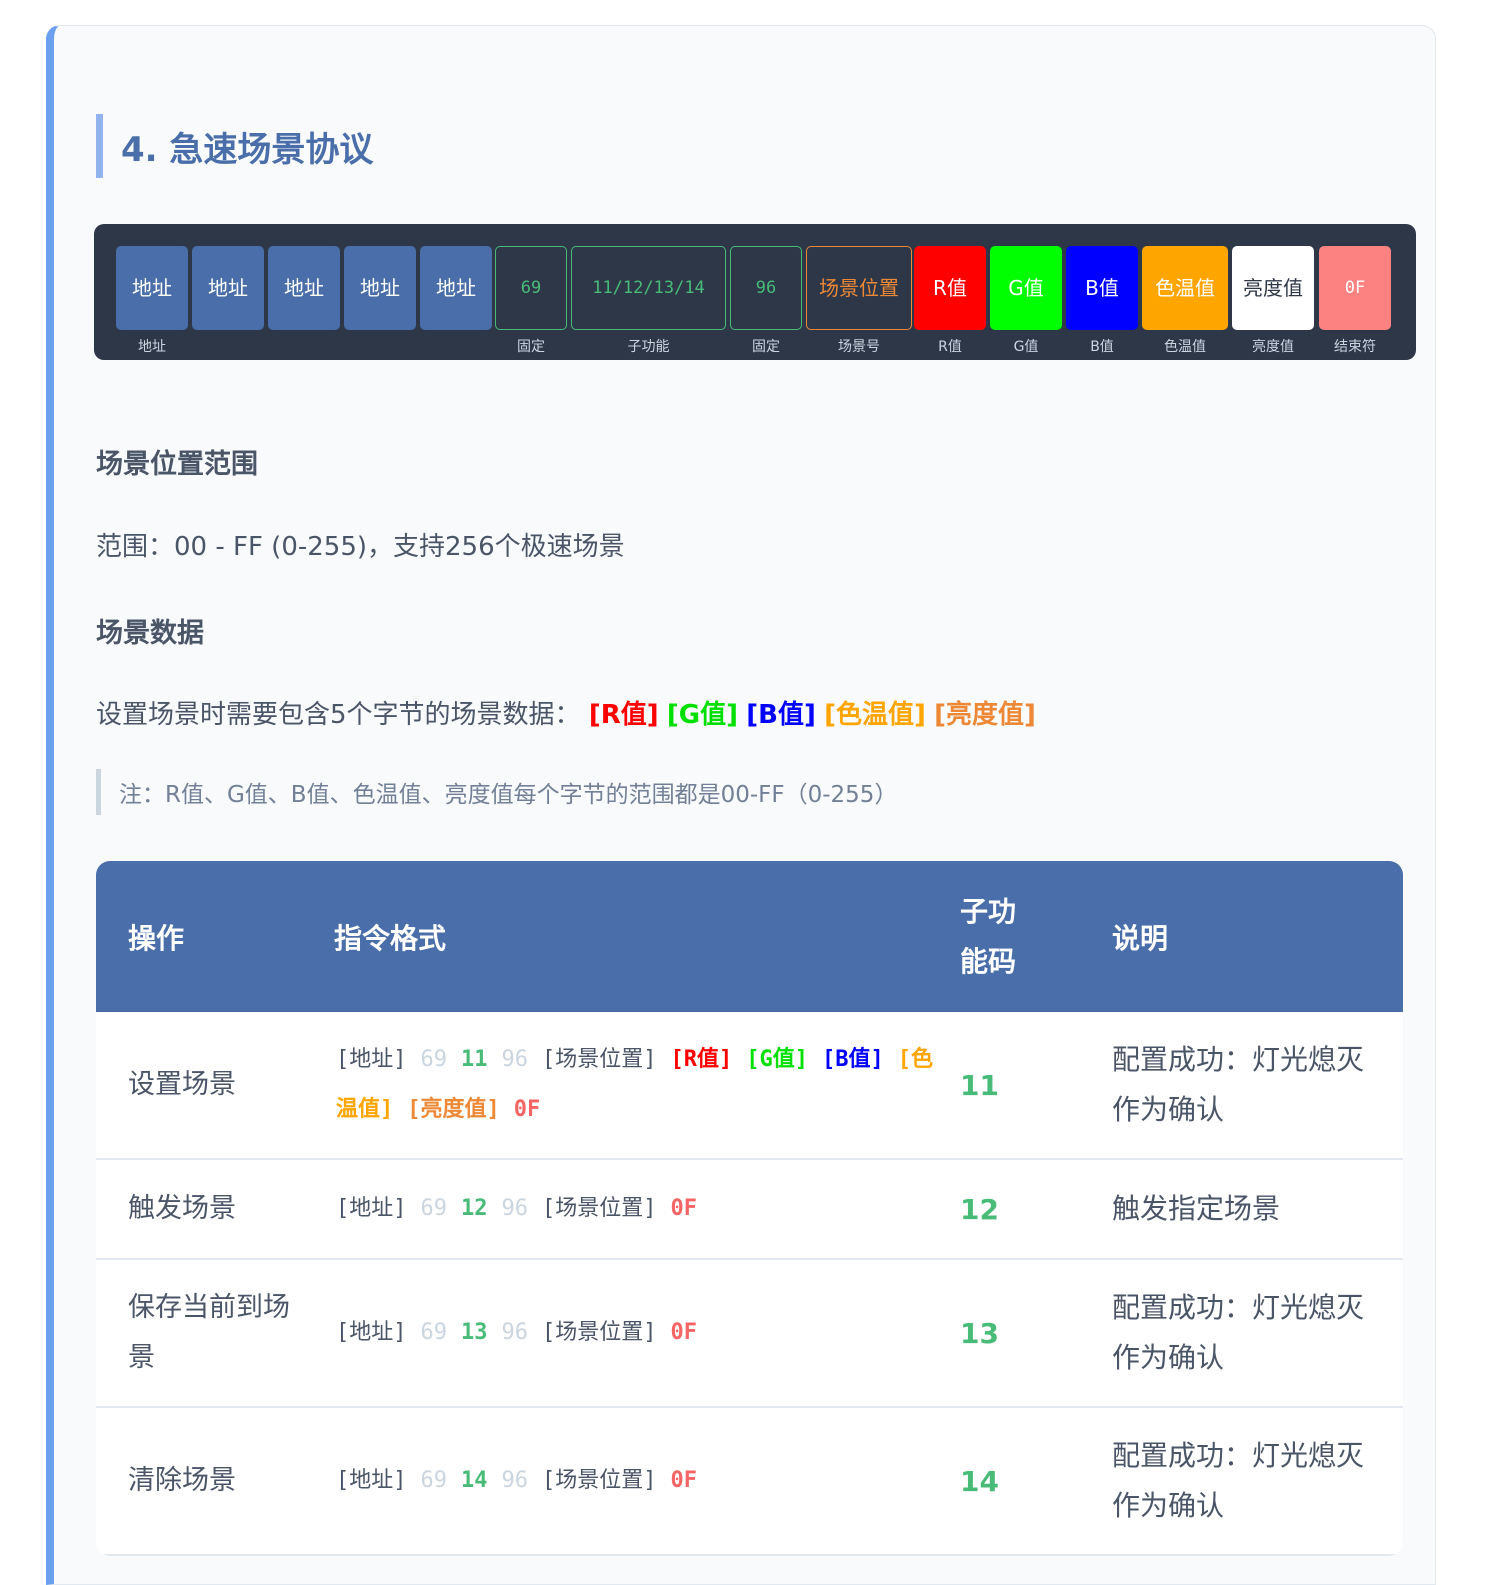 The width and height of the screenshot is (1500, 1585). Describe the element at coordinates (648, 288) in the screenshot. I see `packet-cell-fix: 11/12/13/14` at that location.